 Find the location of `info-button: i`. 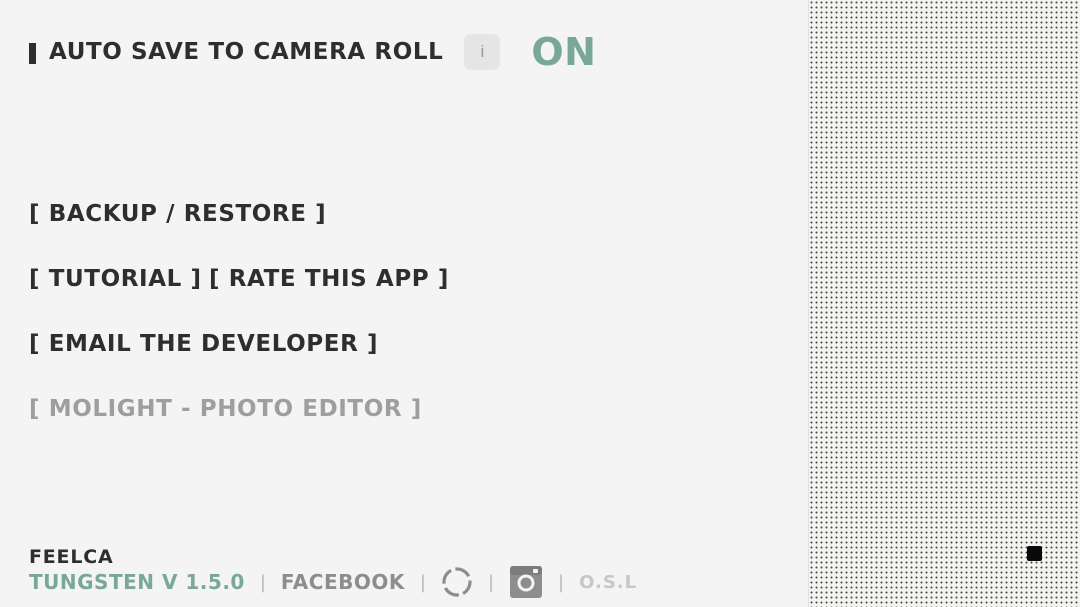

info-button: i is located at coordinates (482, 52).